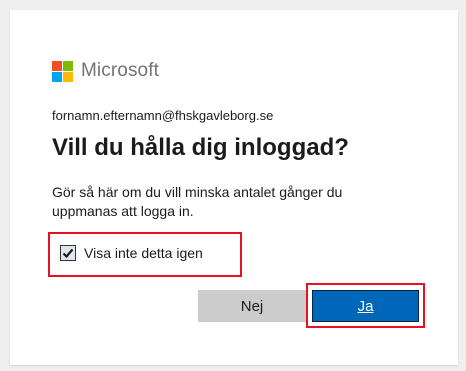  I want to click on dont-show-again-label: Visa inte detta igen, so click(143, 253).